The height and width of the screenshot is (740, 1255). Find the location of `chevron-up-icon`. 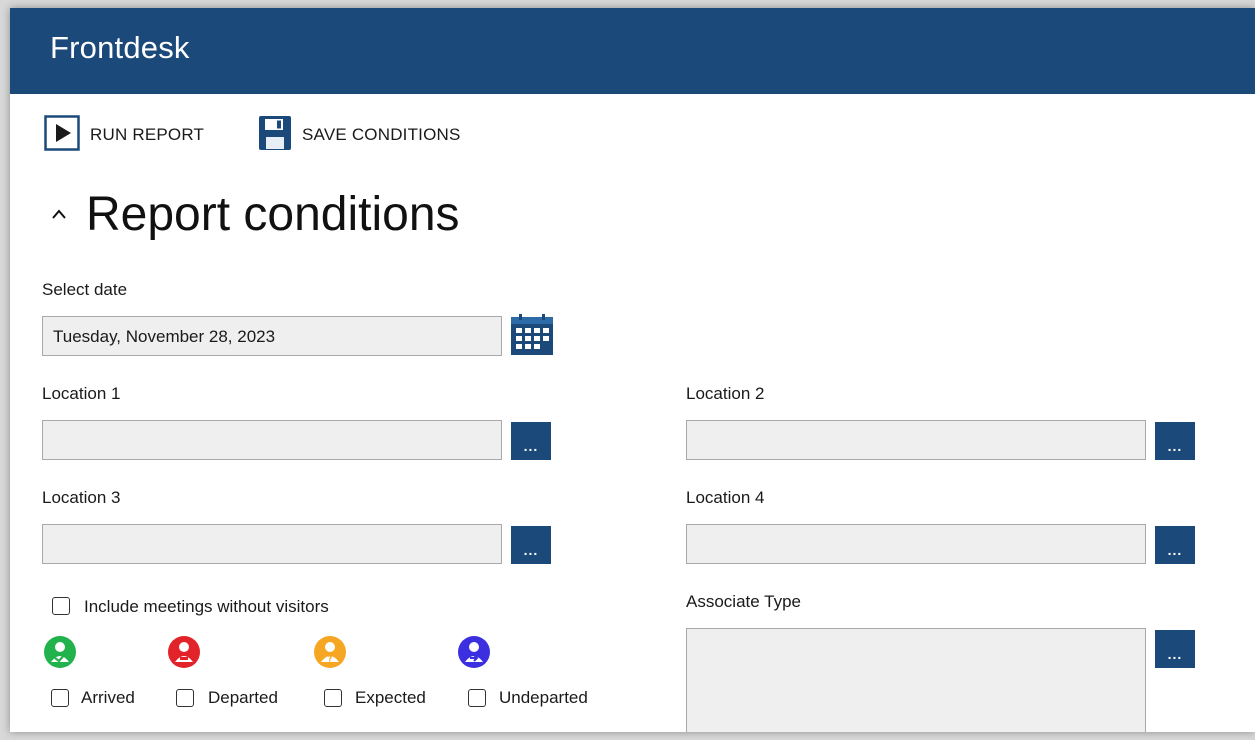

chevron-up-icon is located at coordinates (59, 214).